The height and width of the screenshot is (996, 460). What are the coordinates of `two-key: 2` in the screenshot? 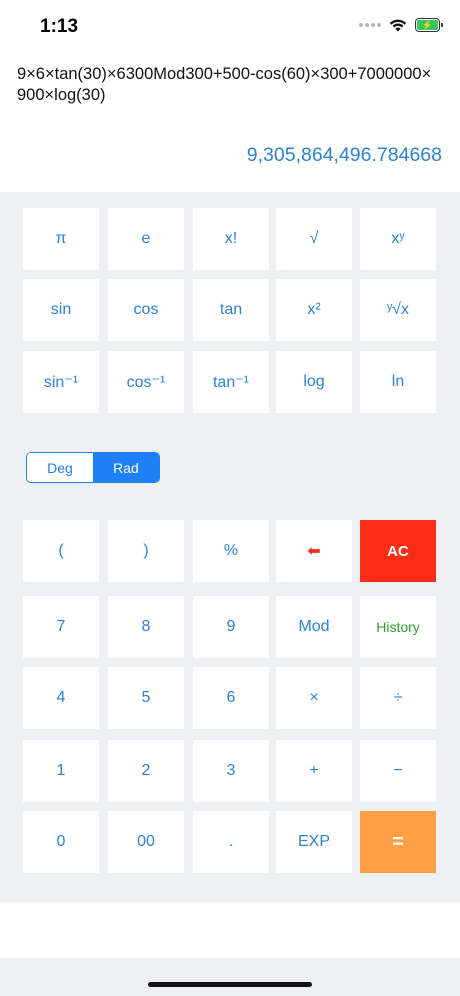 It's located at (146, 771).